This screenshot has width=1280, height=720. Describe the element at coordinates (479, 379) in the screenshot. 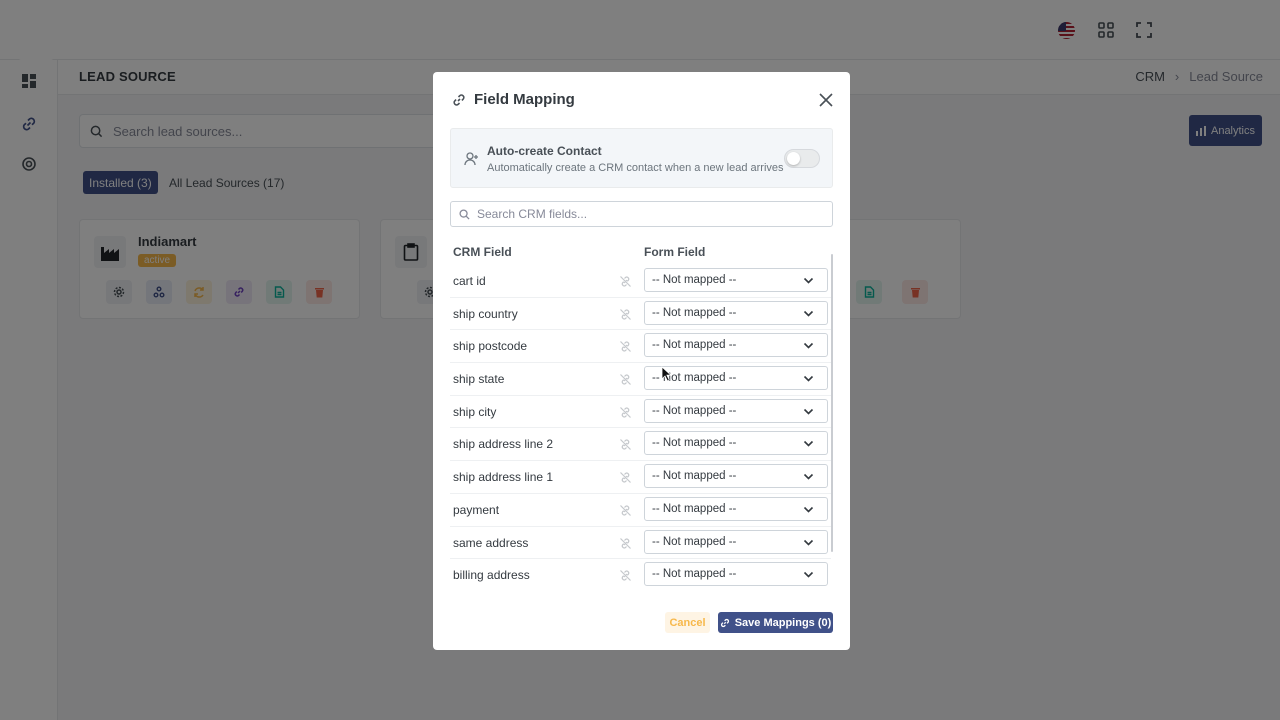

I see `crm-field-label: ship state` at that location.